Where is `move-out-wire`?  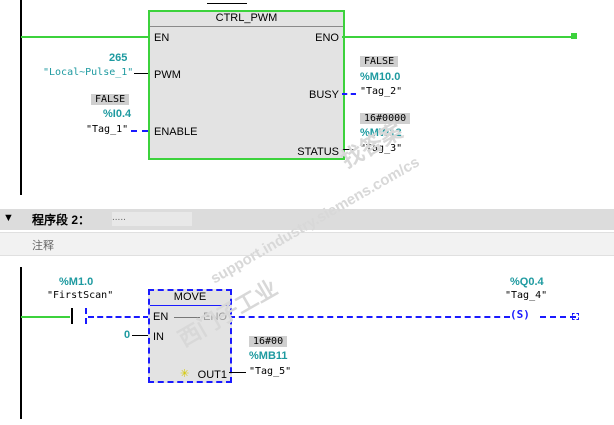 move-out-wire is located at coordinates (237, 372).